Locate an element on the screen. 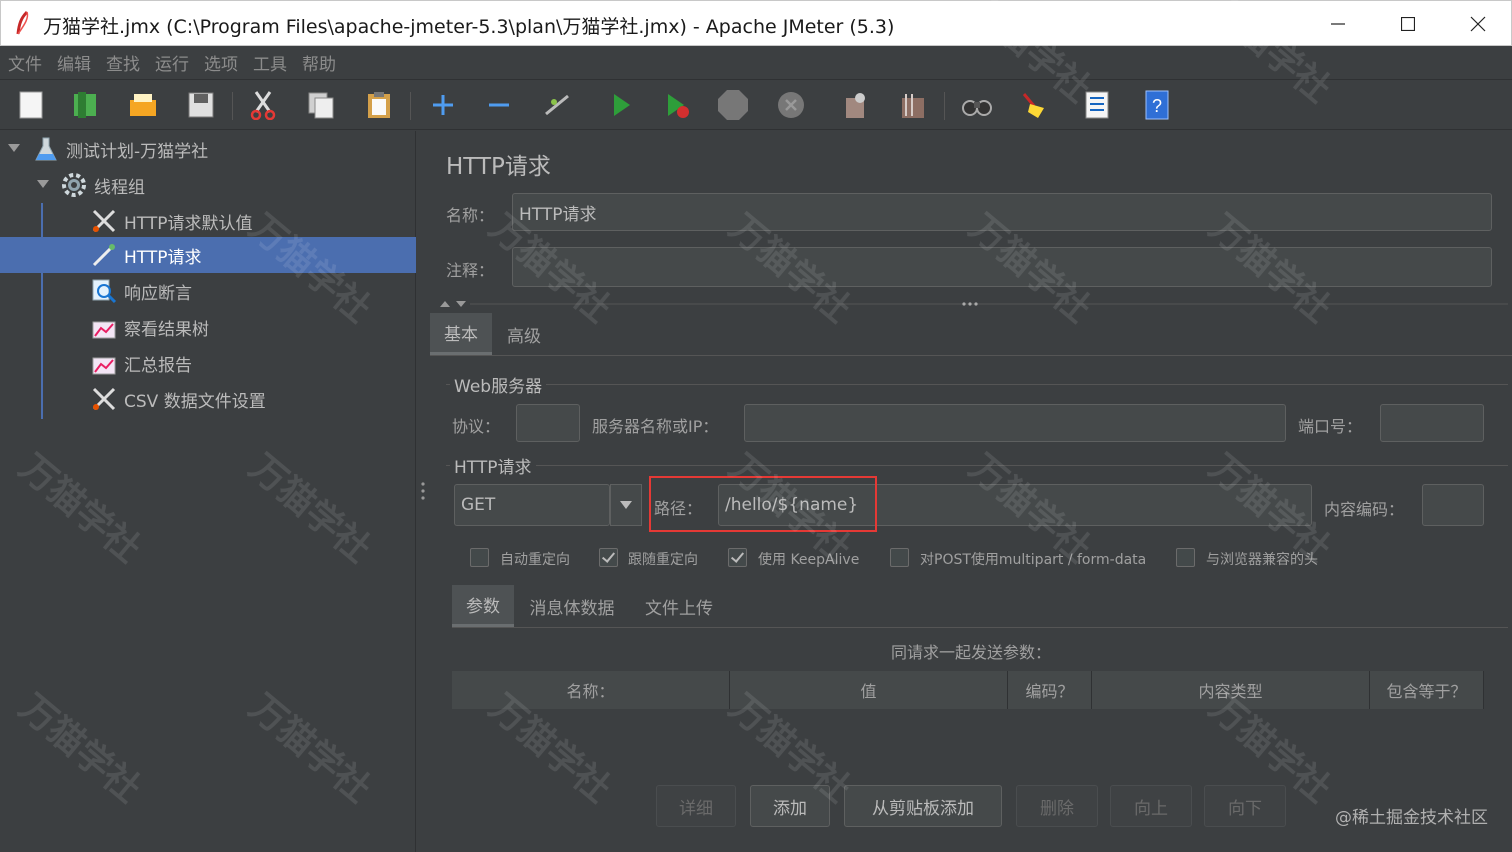 This screenshot has height=852, width=1512. shutdown-button is located at coordinates (791, 105).